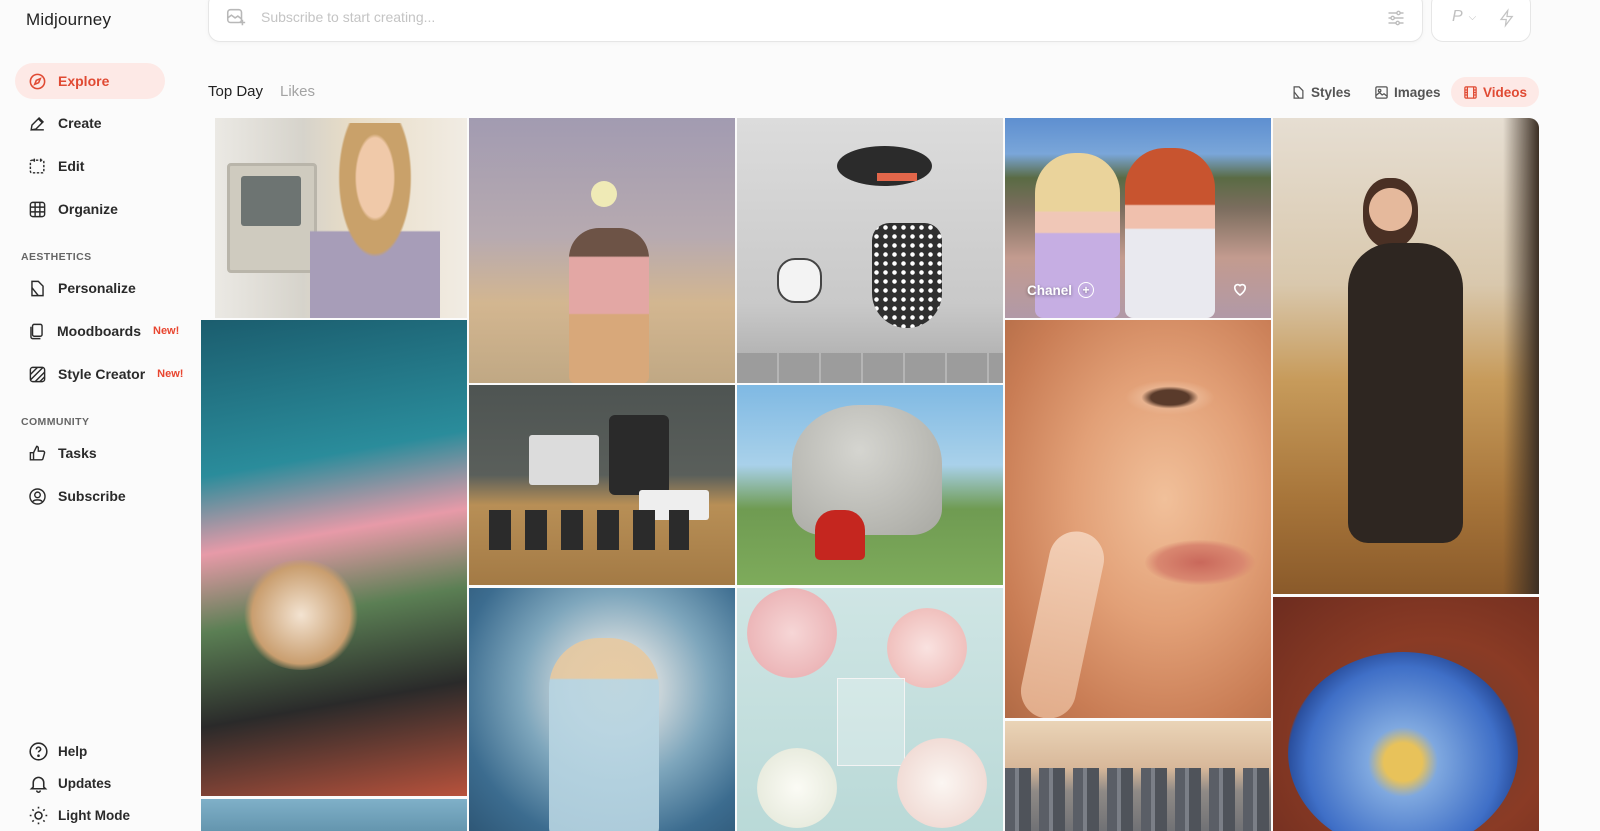  What do you see at coordinates (97, 288) in the screenshot?
I see `sidebar-item-label: Personalize` at bounding box center [97, 288].